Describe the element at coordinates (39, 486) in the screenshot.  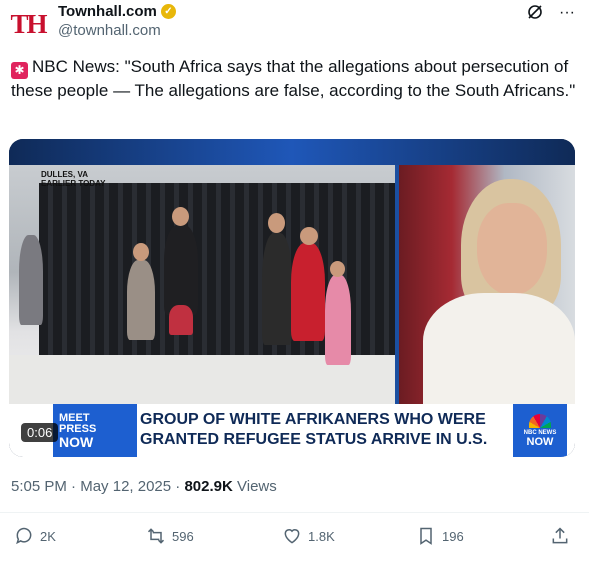
I see `tweet-time: 5:05 PM` at that location.